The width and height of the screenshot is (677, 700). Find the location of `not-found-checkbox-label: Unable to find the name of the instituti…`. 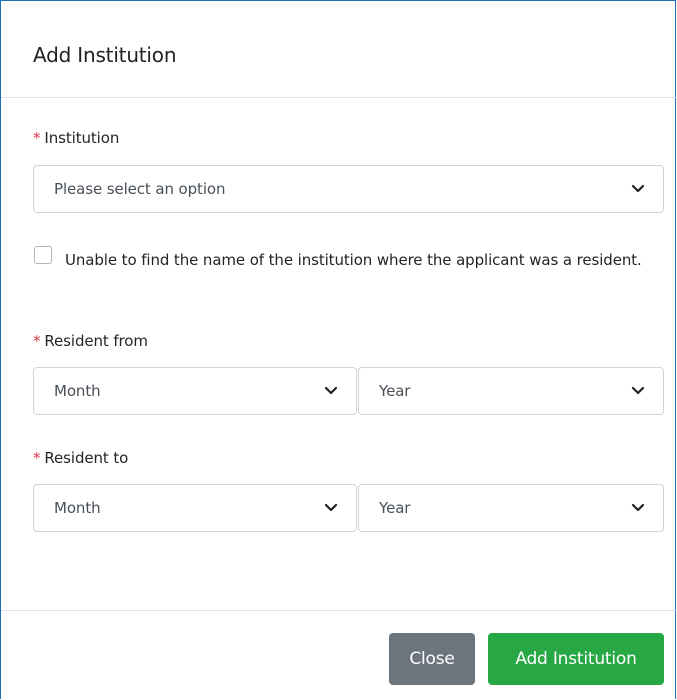

not-found-checkbox-label: Unable to find the name of the instituti… is located at coordinates (365, 260).